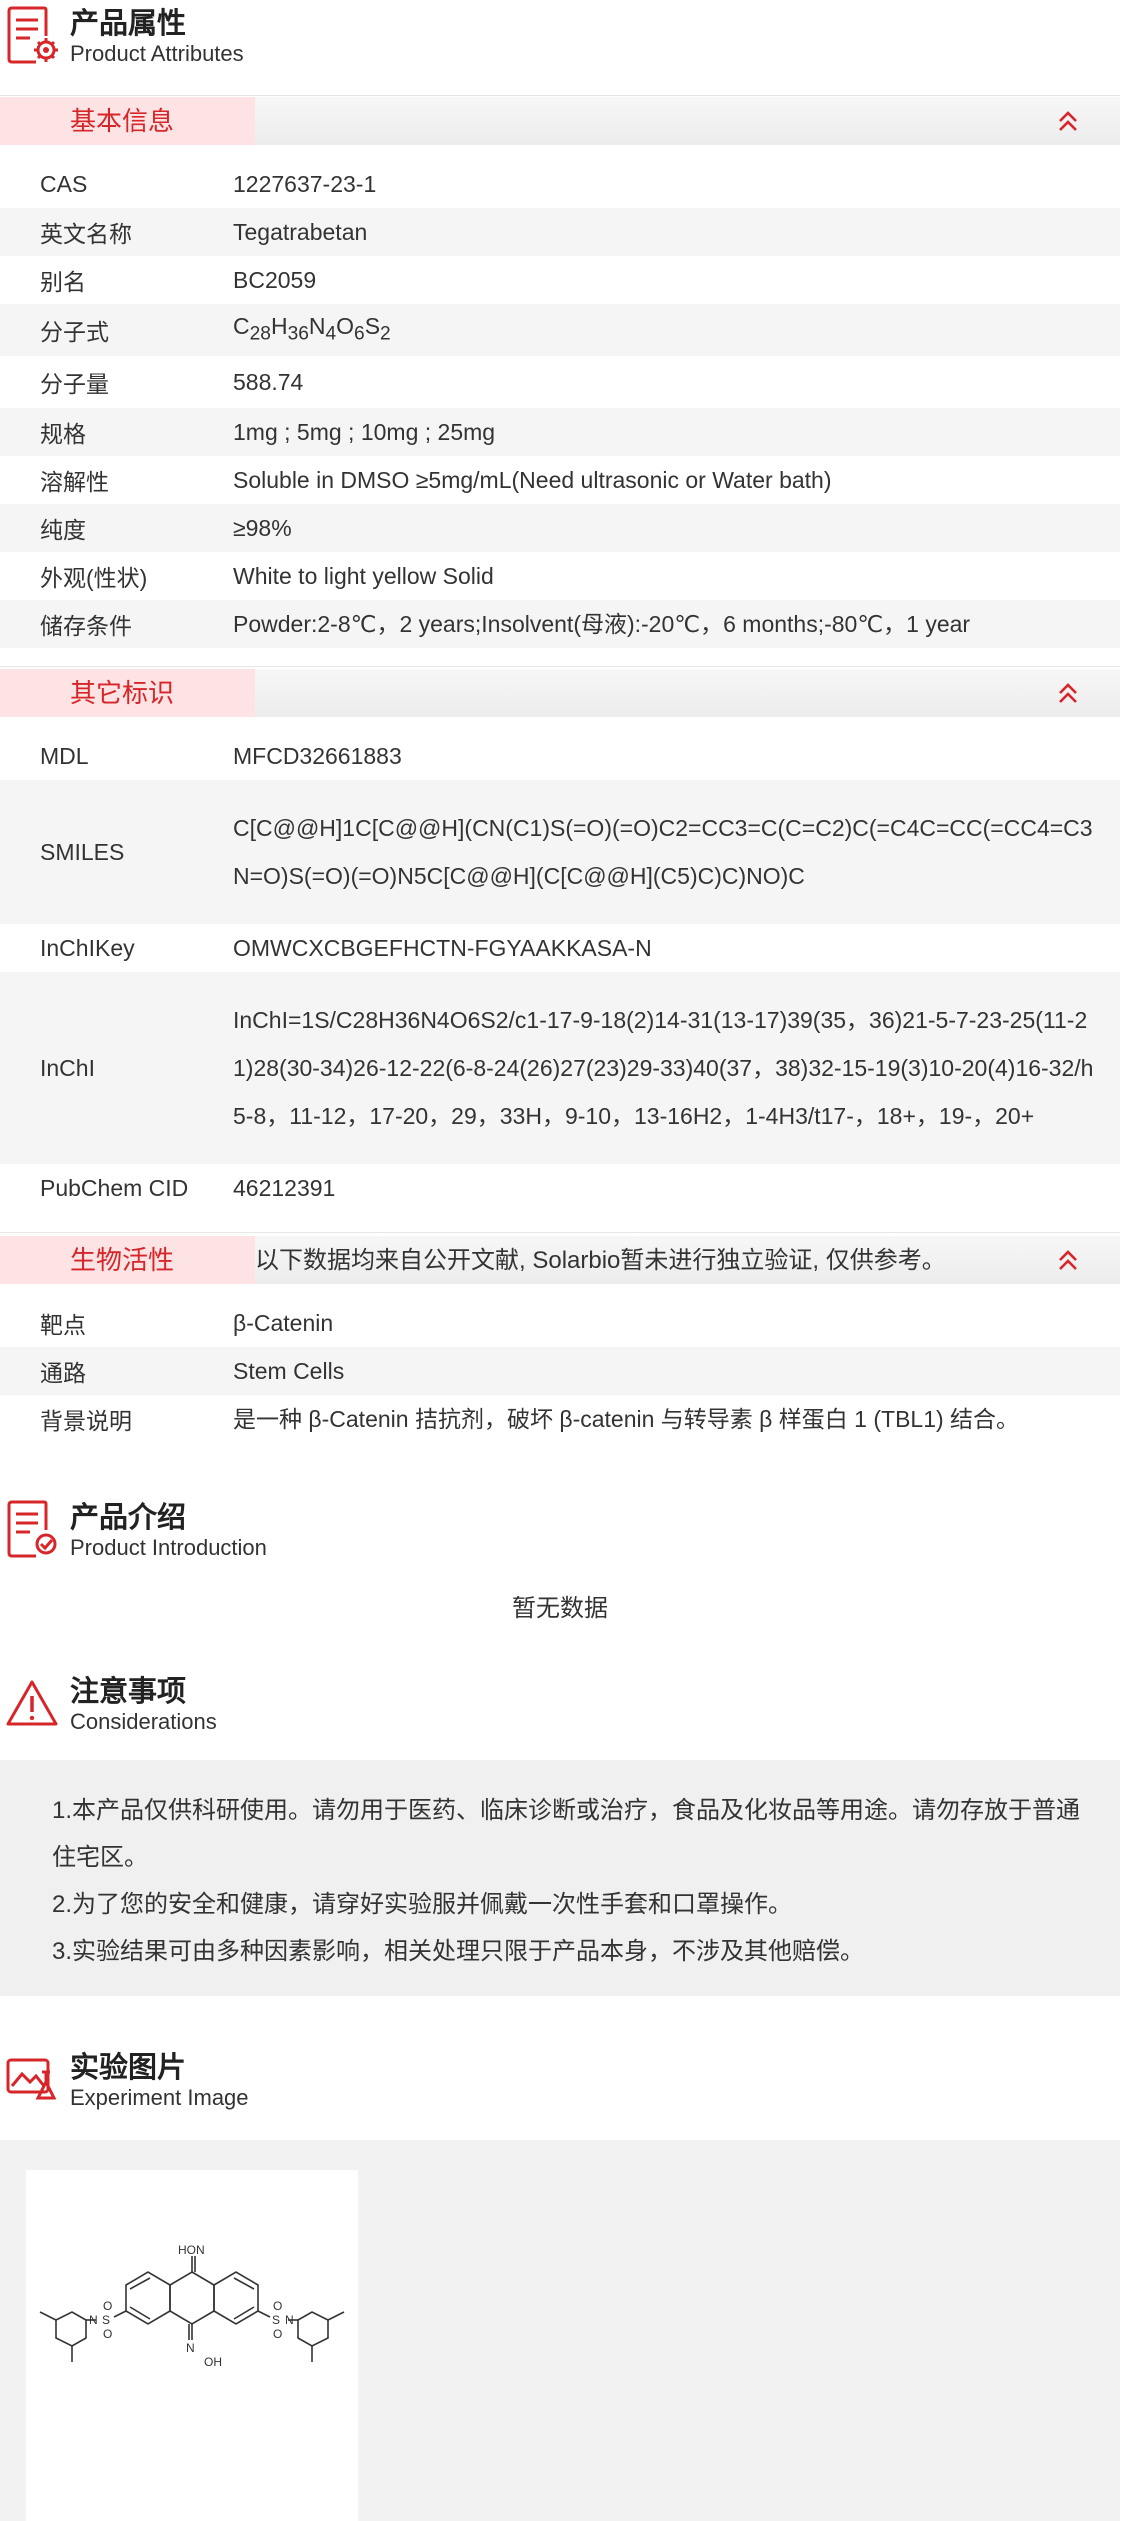  Describe the element at coordinates (32, 1703) in the screenshot. I see `warning-icon` at that location.